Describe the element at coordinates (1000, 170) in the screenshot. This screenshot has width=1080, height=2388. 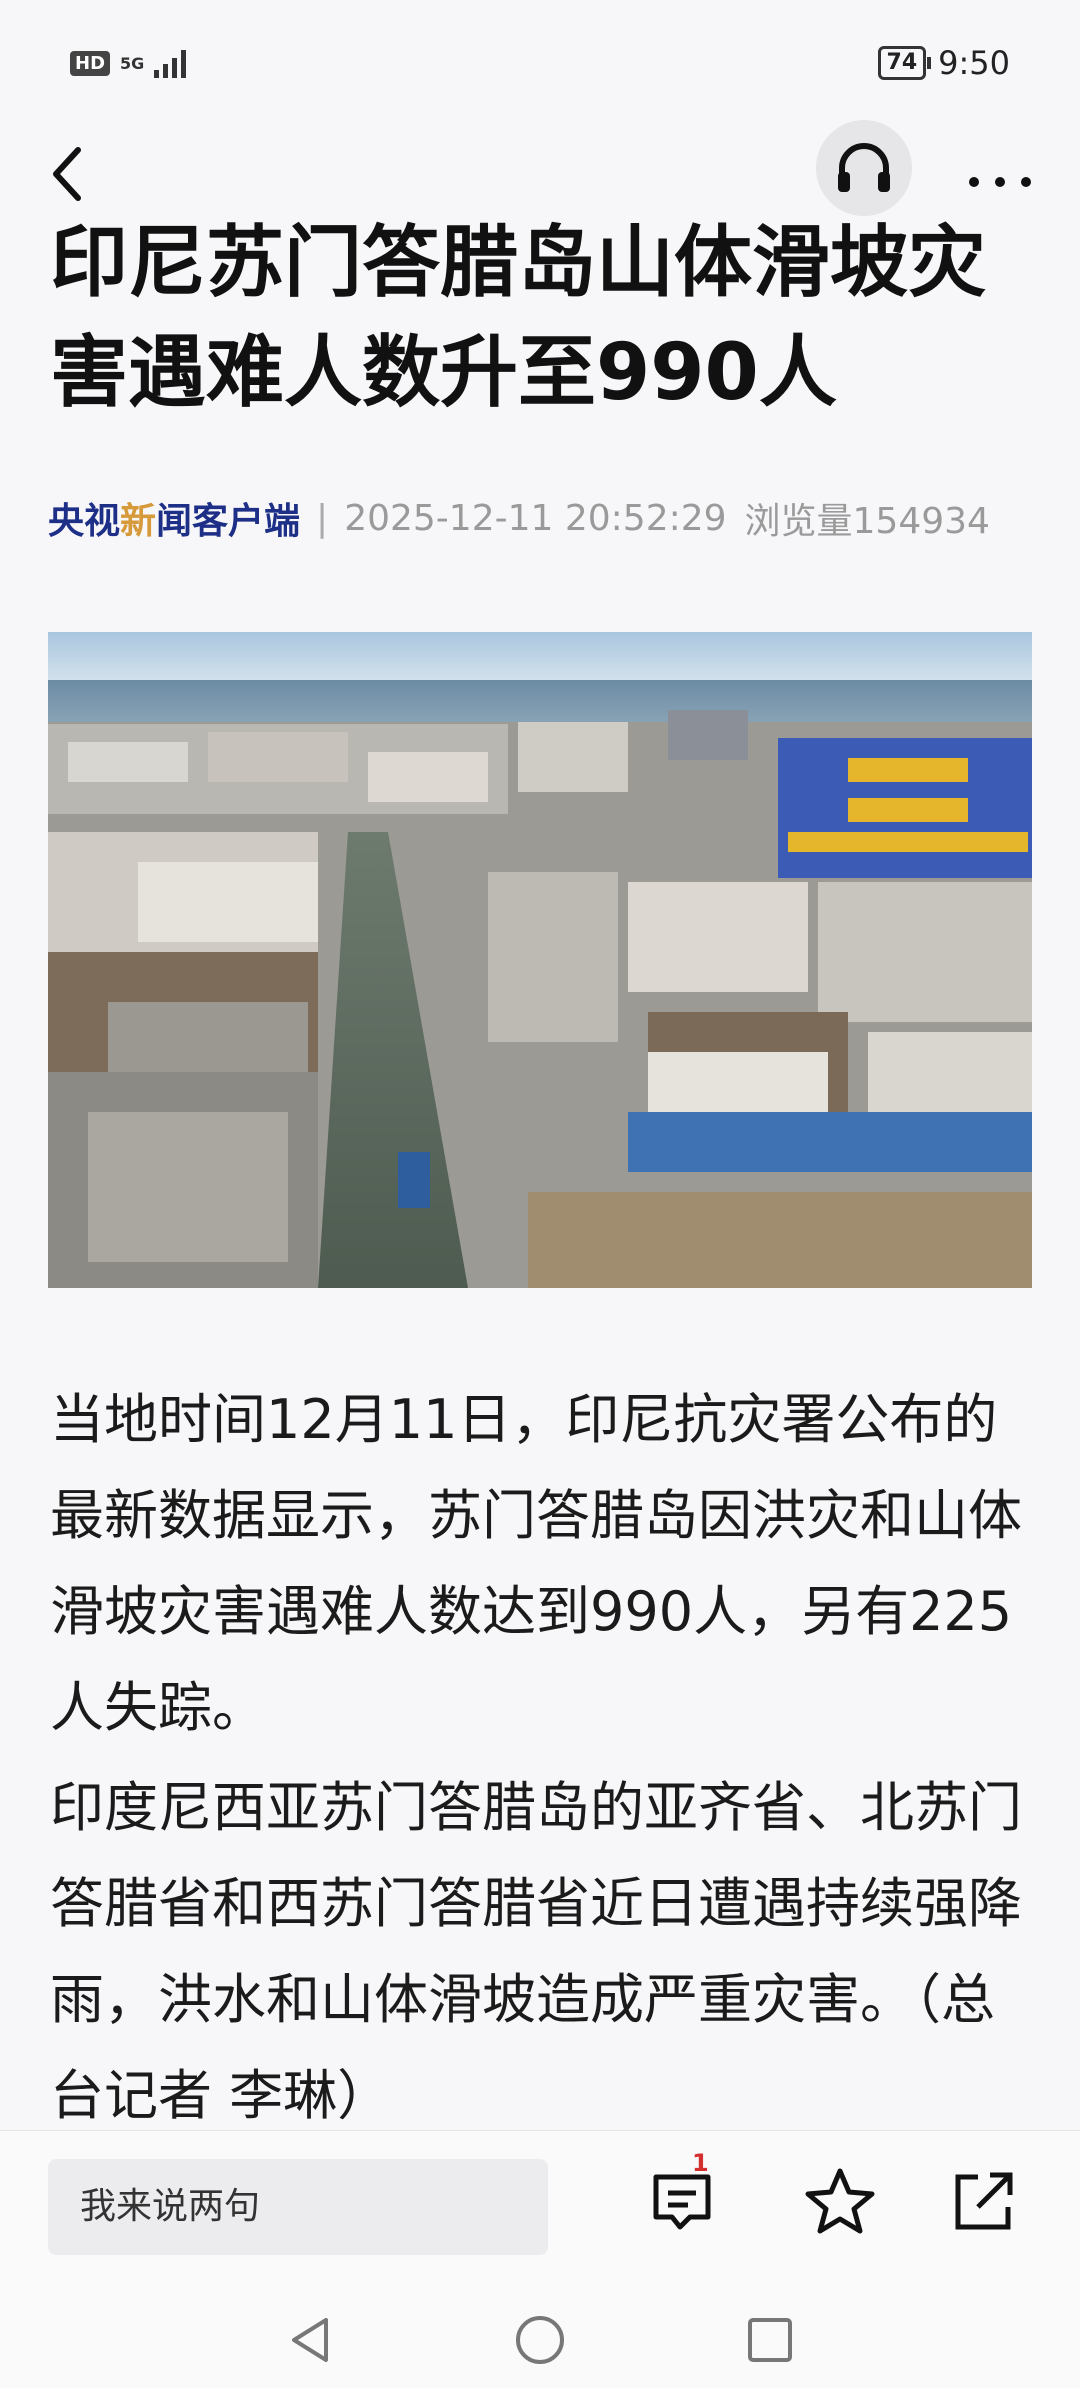
I see `more-button` at that location.